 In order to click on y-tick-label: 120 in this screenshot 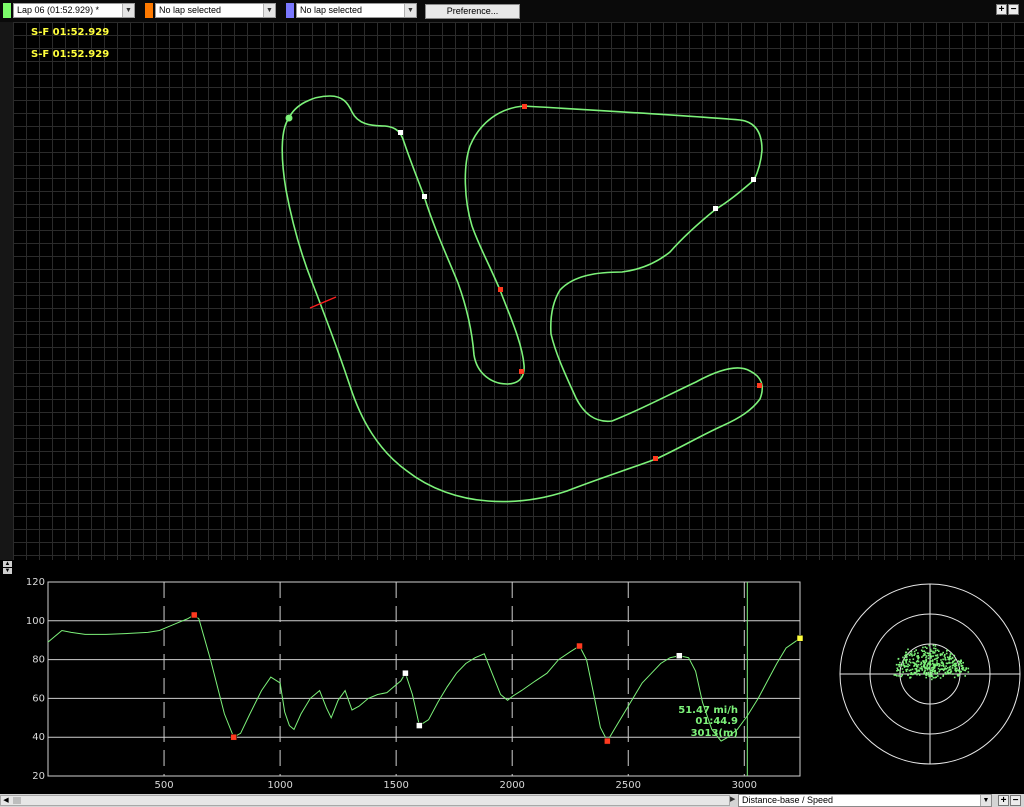, I will do `click(35, 582)`.